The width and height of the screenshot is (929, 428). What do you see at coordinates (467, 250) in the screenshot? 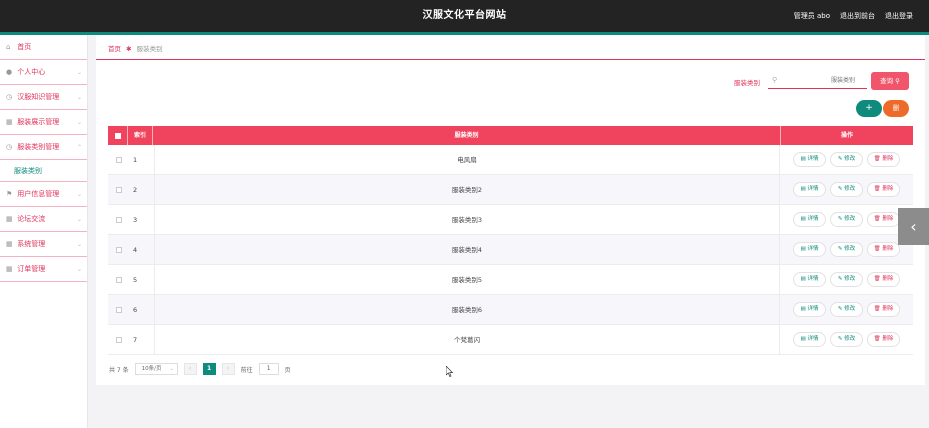
I see `row-name: 服装类别4` at bounding box center [467, 250].